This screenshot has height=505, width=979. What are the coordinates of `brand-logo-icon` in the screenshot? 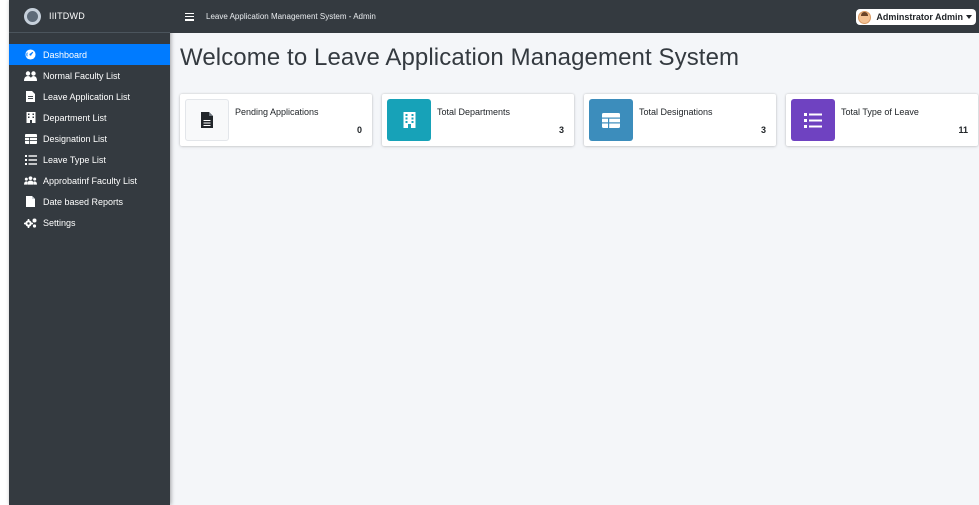 It's located at (32, 16).